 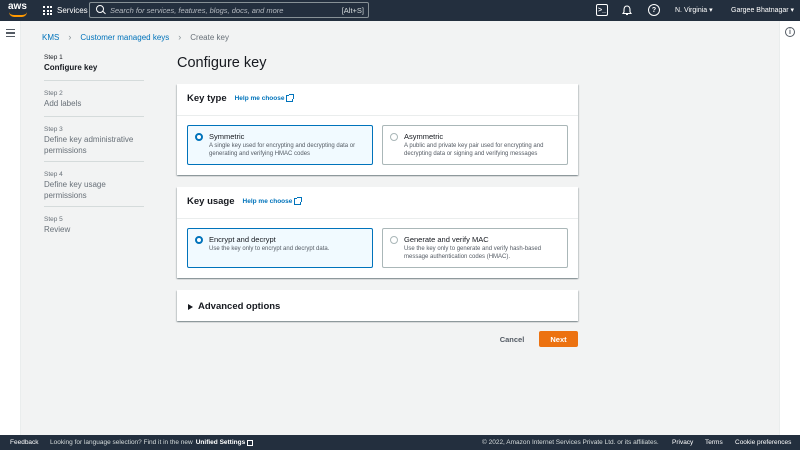 I want to click on step-name: Review, so click(x=57, y=229).